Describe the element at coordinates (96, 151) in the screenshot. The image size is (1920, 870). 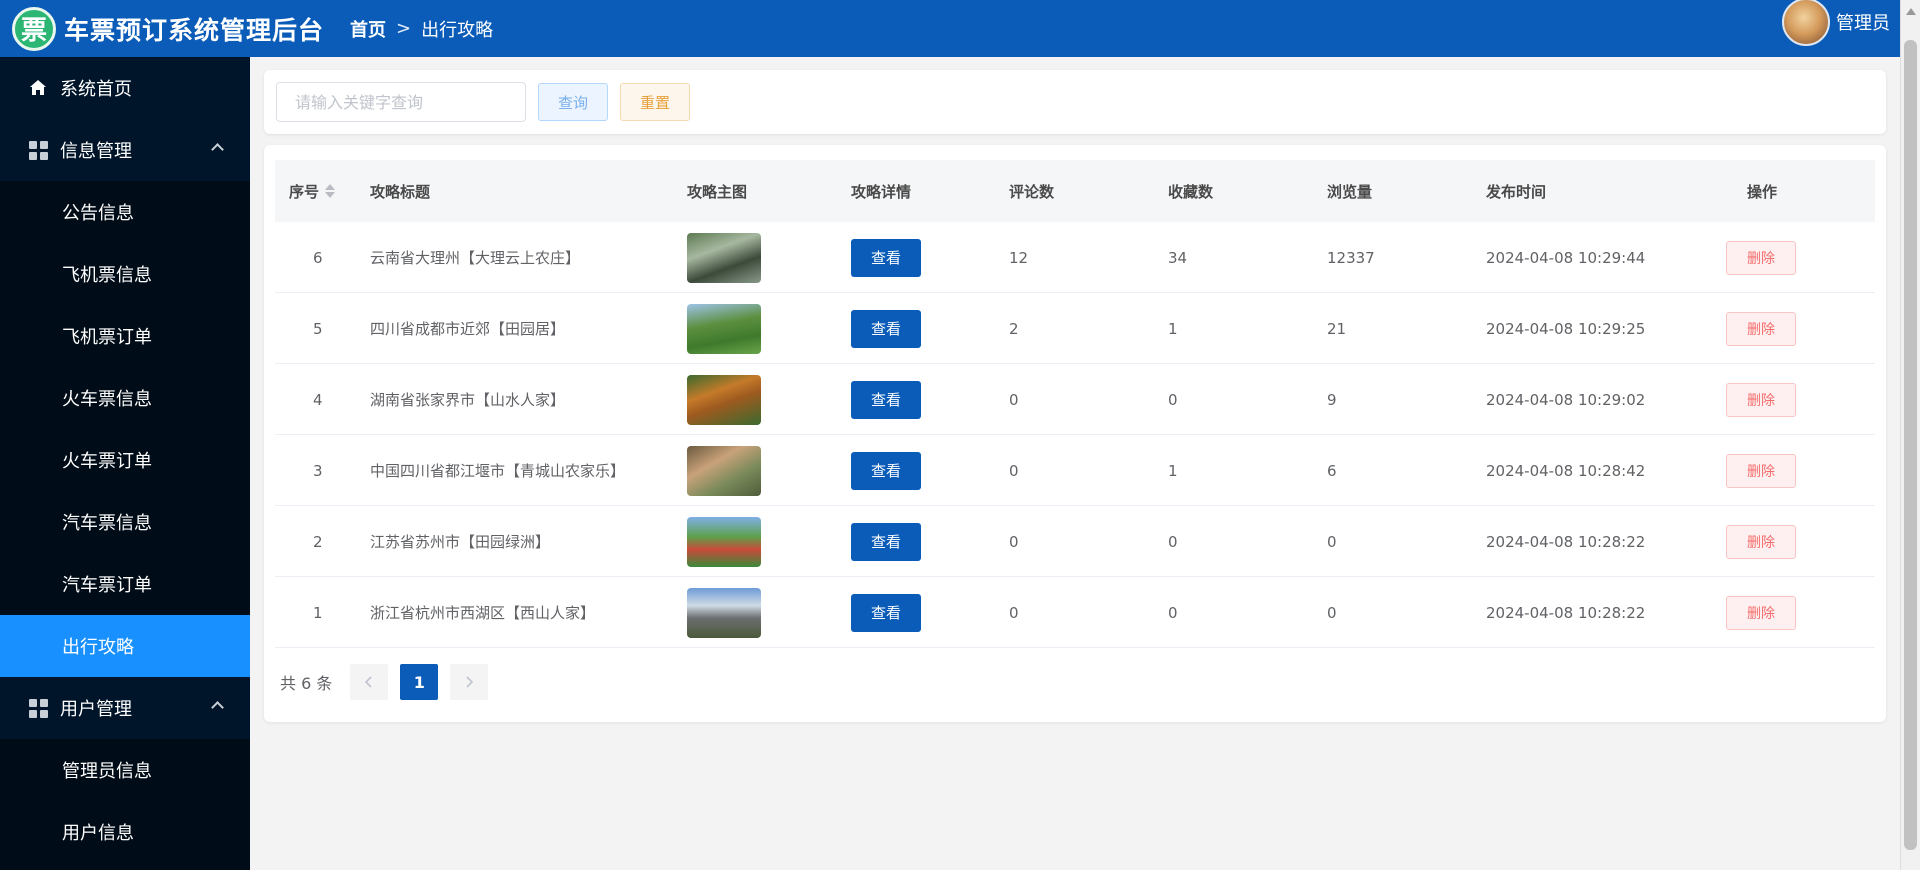
I see `sidebar-item-label: 信息管理` at that location.